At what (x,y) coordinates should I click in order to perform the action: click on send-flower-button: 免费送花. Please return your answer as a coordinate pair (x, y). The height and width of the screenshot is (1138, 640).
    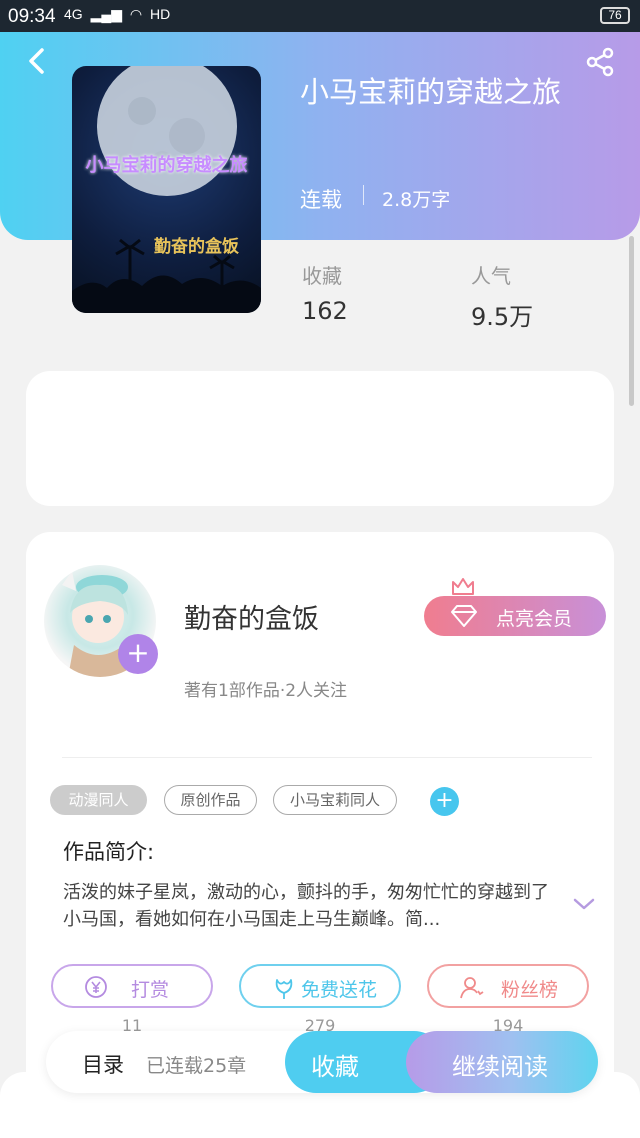
    Looking at the image, I should click on (320, 986).